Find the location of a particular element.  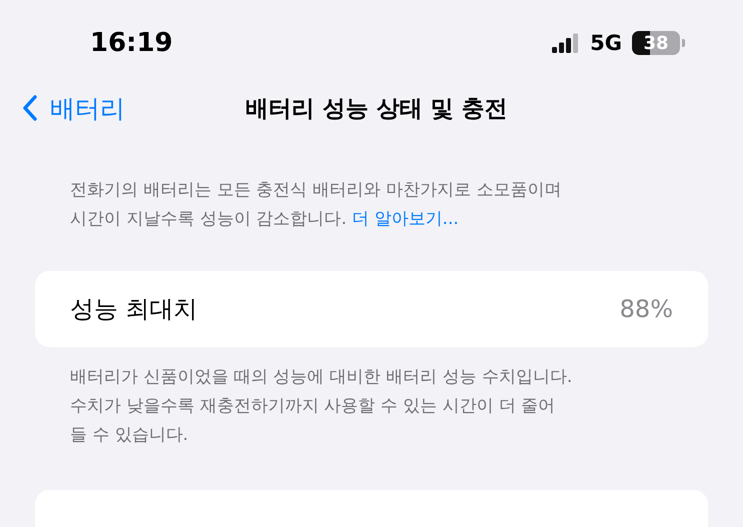

capacity-note: 배터리가 신품이었을 때의 성능에 대비한 배터리 성능 수치입니다. 수치가 낮을수록 재충전하기까지 사용할 수 있는 시간이 더 줄어 들 수 있습니다. is located at coordinates (322, 406).